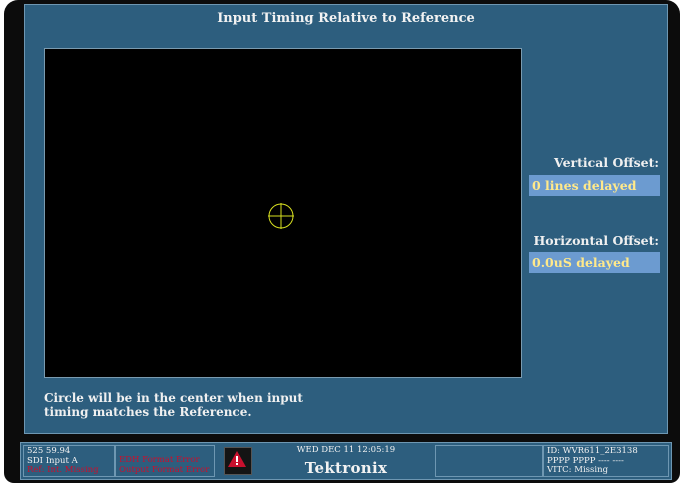  I want to click on instruction-line-1: Circle will be in the center when input, so click(173, 398).